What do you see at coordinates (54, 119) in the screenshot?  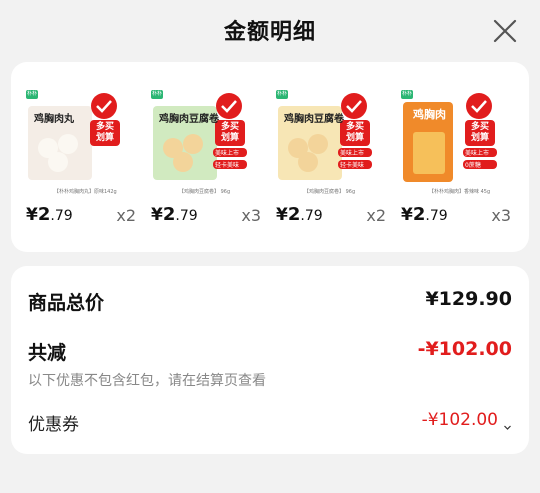 I see `product-name: 鸡胸肉丸` at bounding box center [54, 119].